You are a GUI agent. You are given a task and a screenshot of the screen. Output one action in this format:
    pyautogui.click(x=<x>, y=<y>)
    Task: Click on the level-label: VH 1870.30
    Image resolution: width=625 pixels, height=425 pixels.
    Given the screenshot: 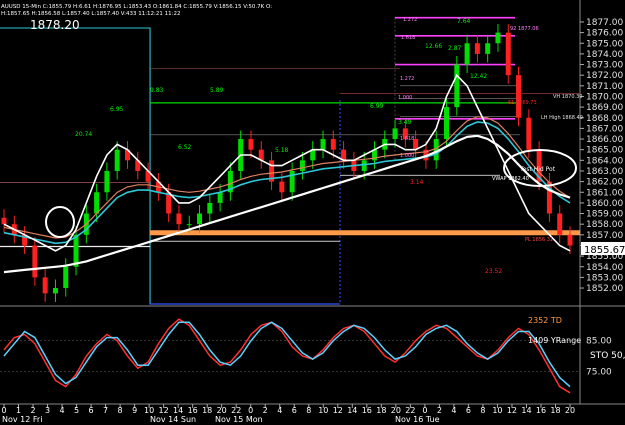 What is the action you would take?
    pyautogui.click(x=567, y=97)
    